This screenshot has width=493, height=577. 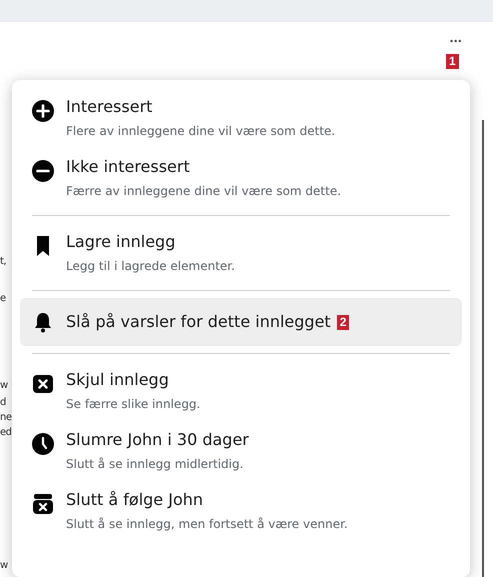 I want to click on item-title: Lagre innlegg, so click(x=121, y=242).